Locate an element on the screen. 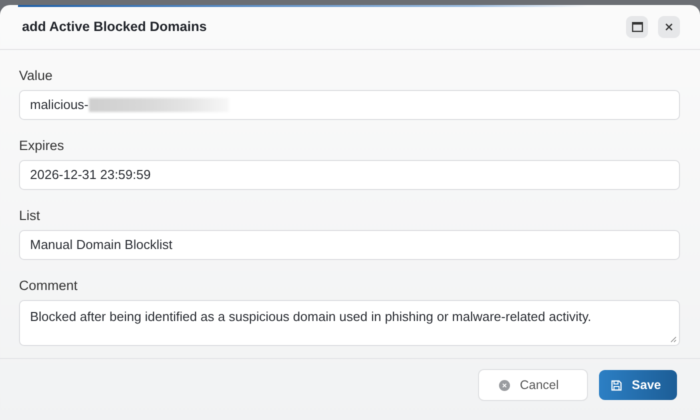 Image resolution: width=700 pixels, height=420 pixels. comment-textarea: Blocked after being identified as a suspicious domain used in phishing or malware-related activity. is located at coordinates (349, 323).